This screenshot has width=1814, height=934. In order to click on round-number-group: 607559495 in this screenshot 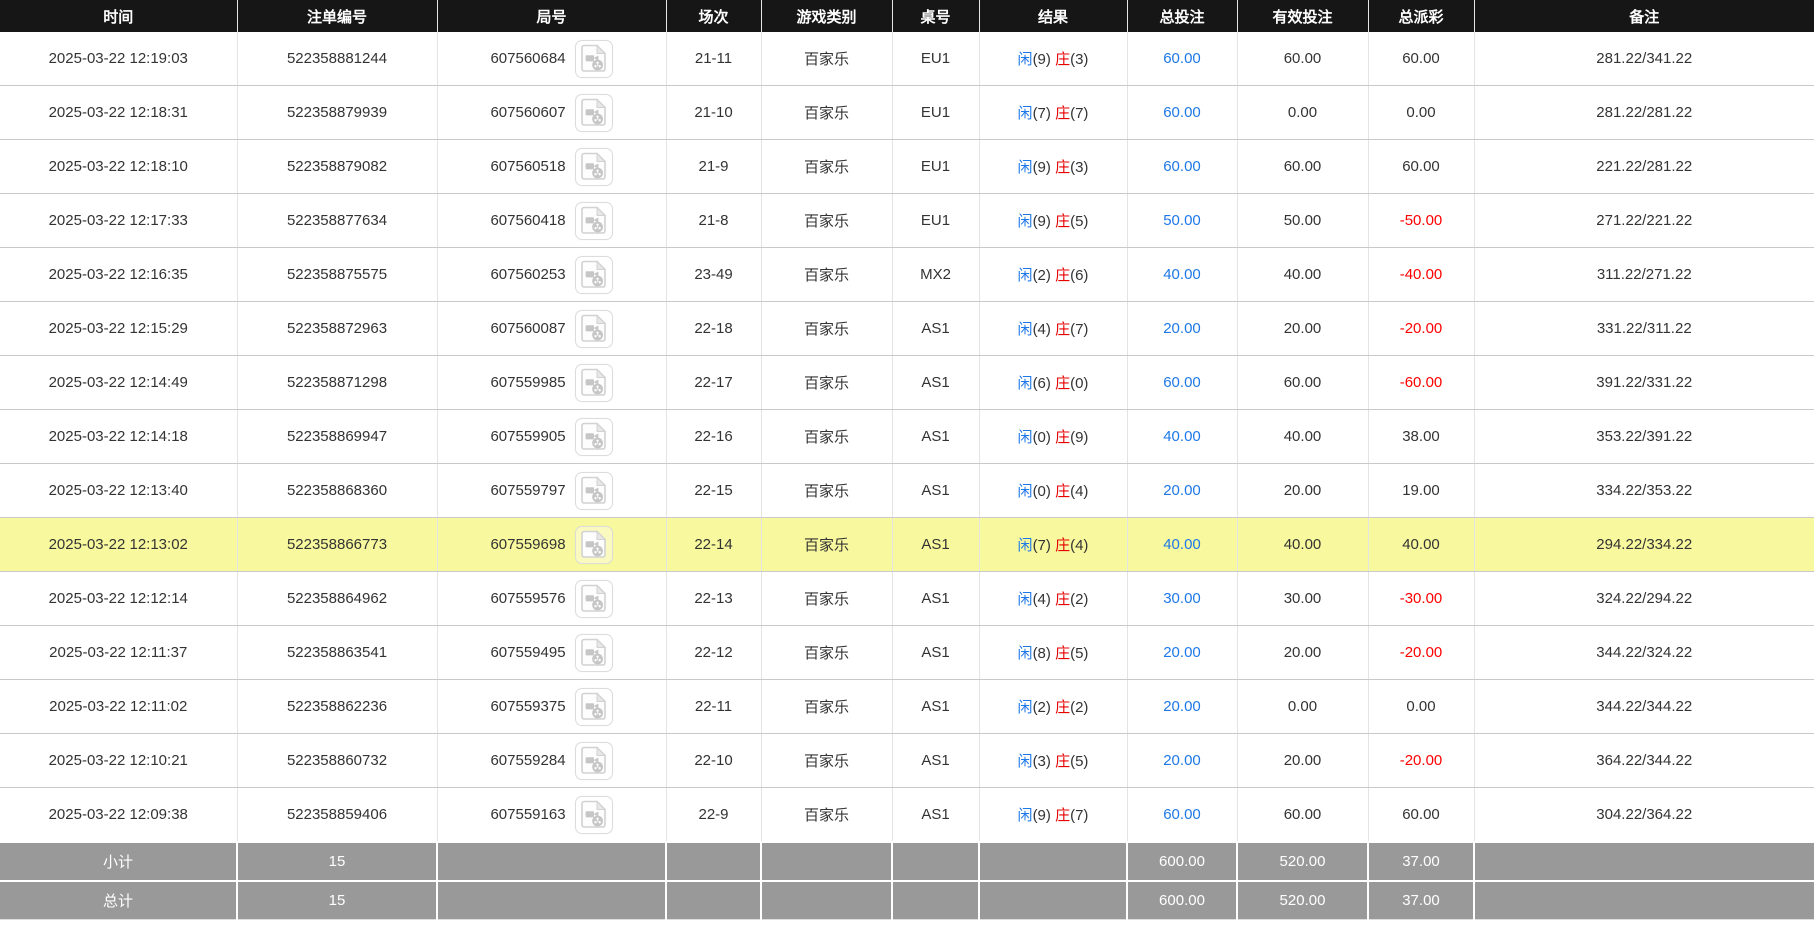, I will do `click(552, 652)`.